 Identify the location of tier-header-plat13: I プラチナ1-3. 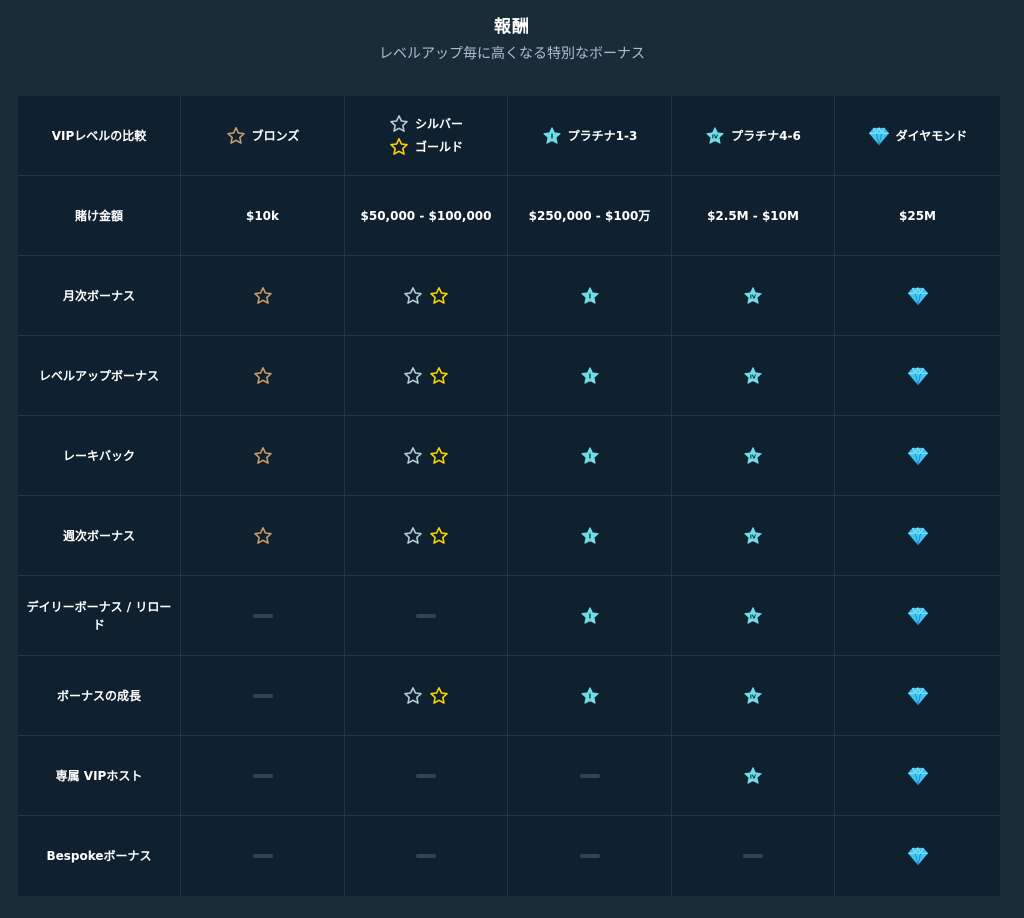
(590, 136).